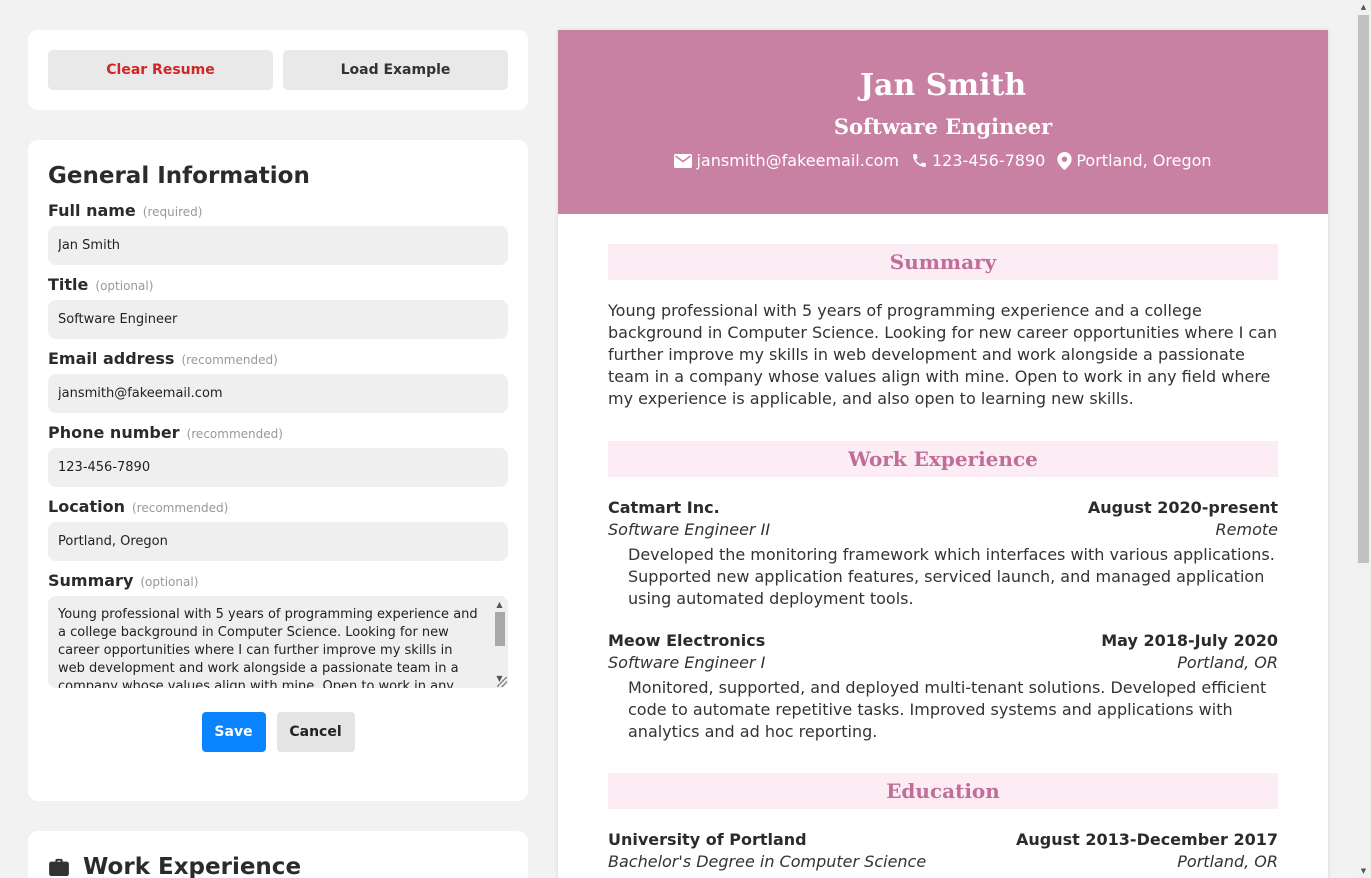  What do you see at coordinates (59, 867) in the screenshot?
I see `briefcase-icon` at bounding box center [59, 867].